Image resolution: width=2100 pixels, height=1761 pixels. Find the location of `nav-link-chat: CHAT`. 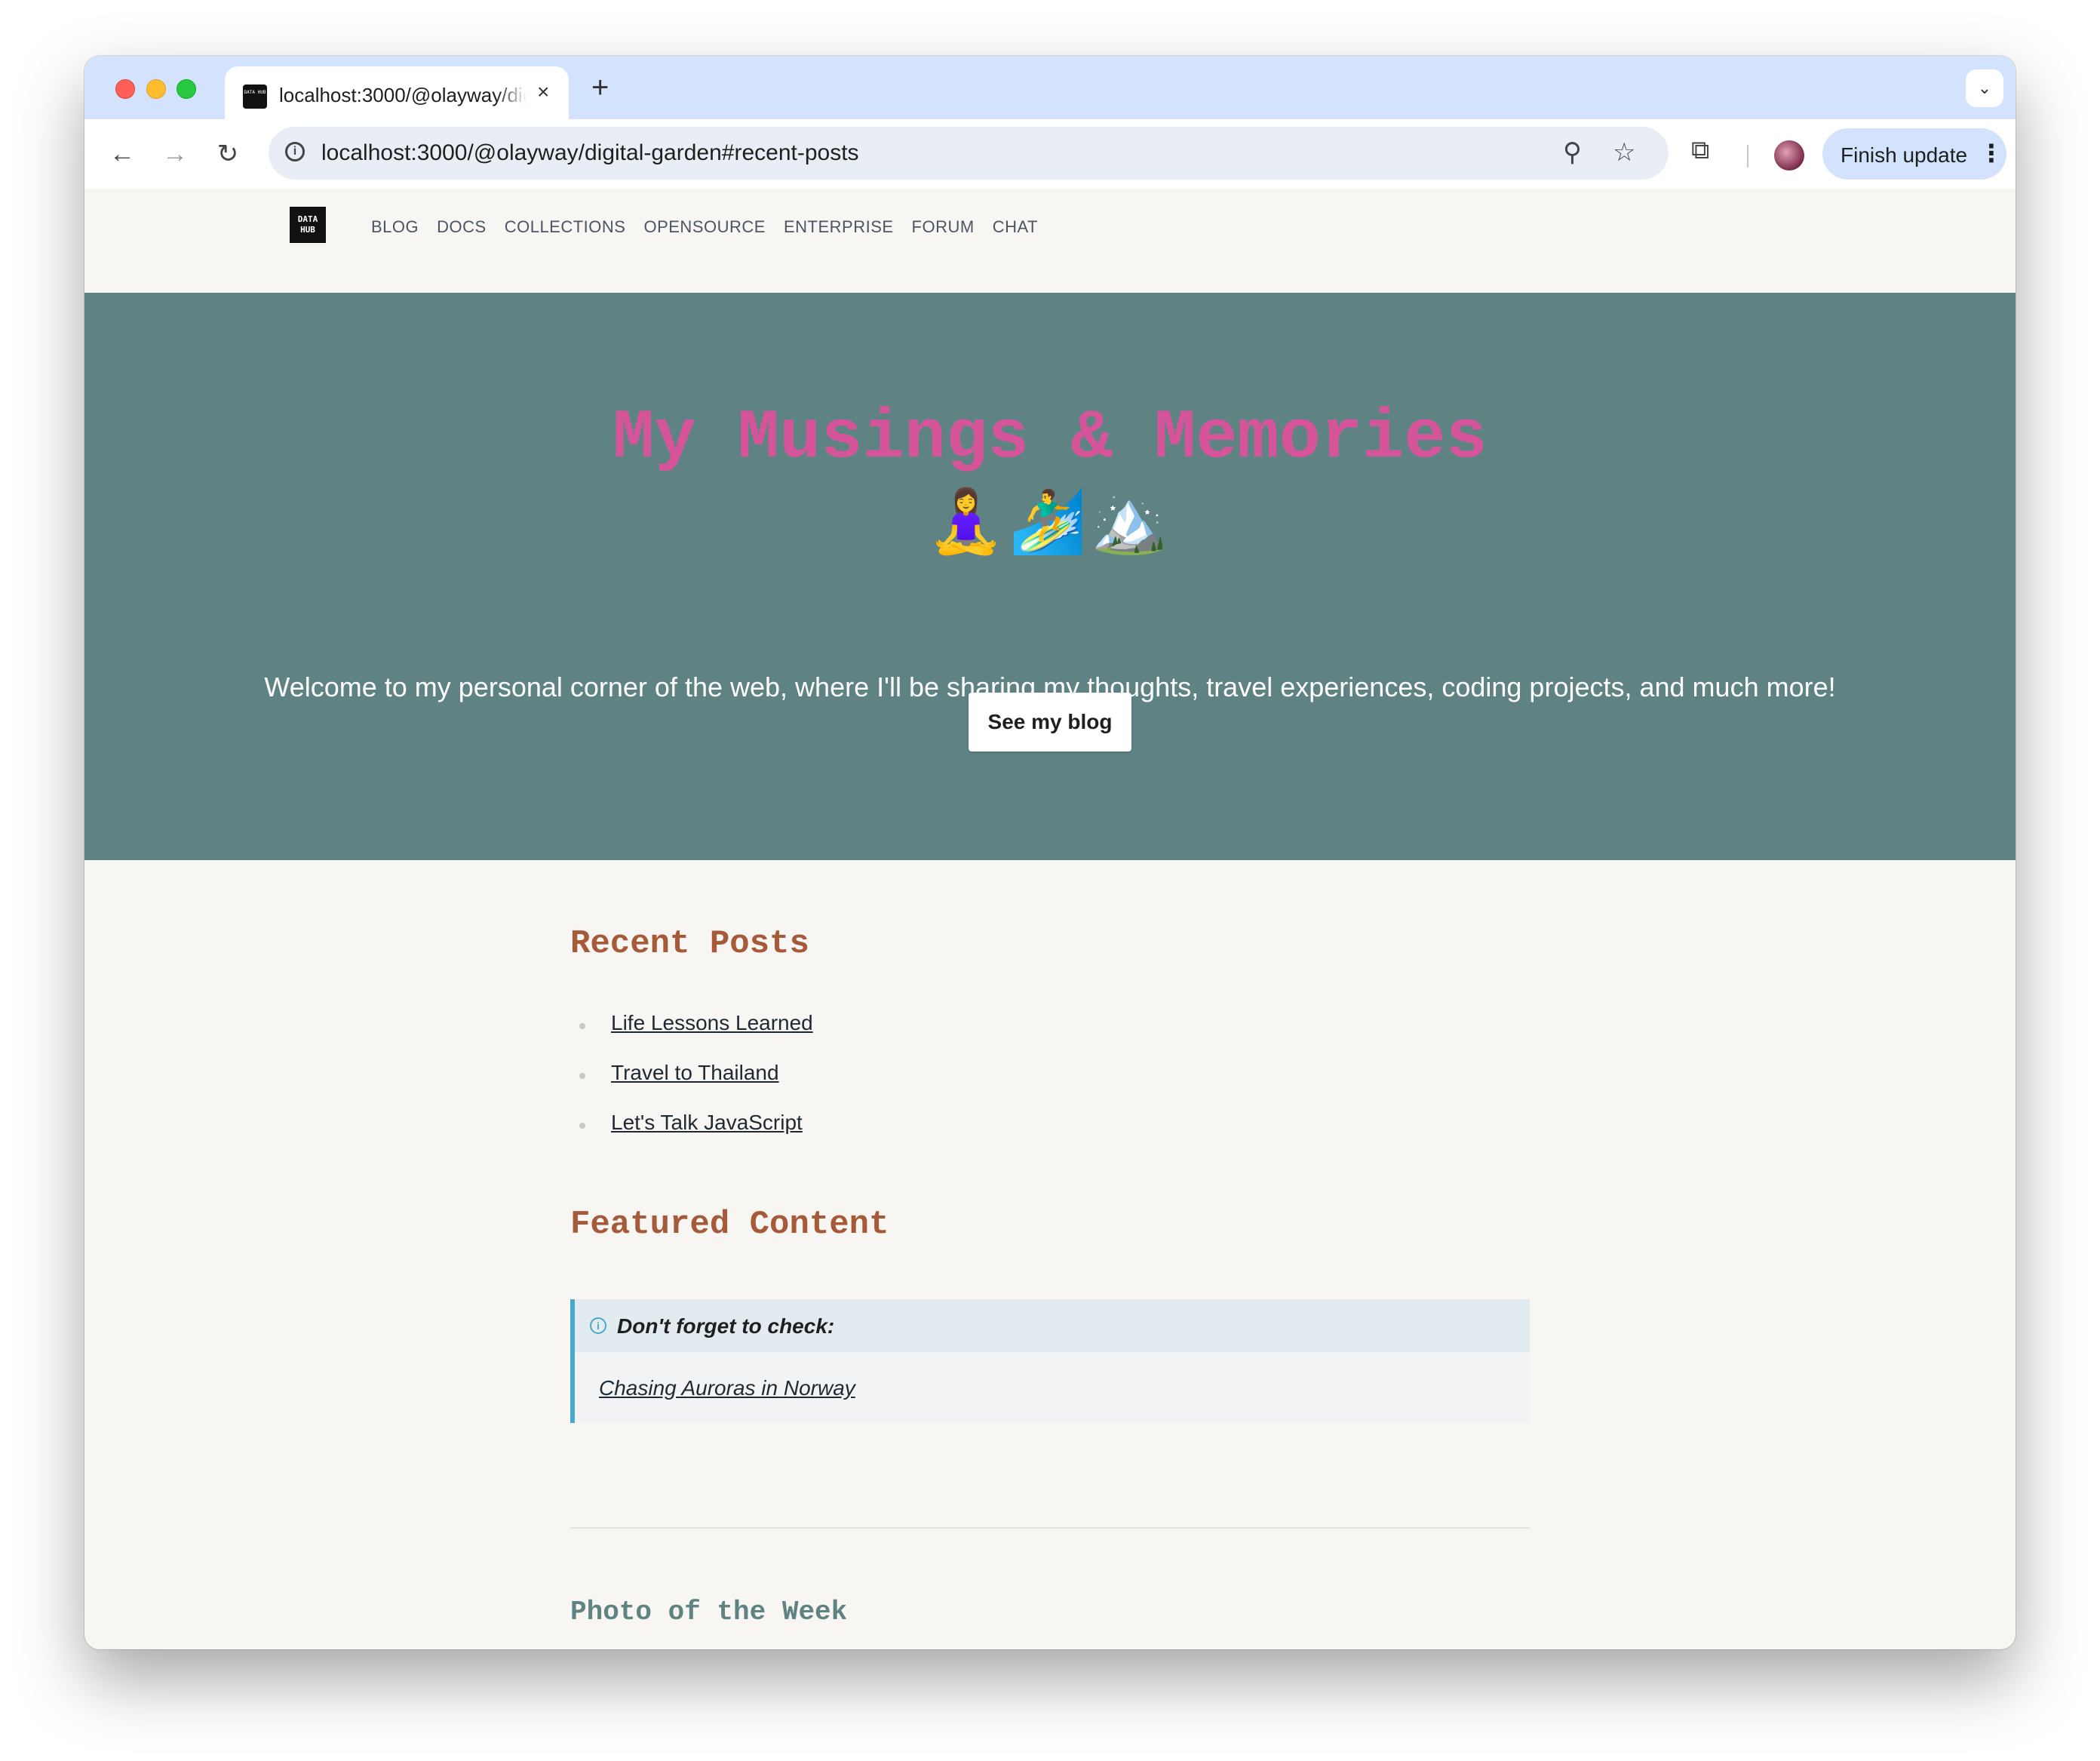

nav-link-chat: CHAT is located at coordinates (1015, 227).